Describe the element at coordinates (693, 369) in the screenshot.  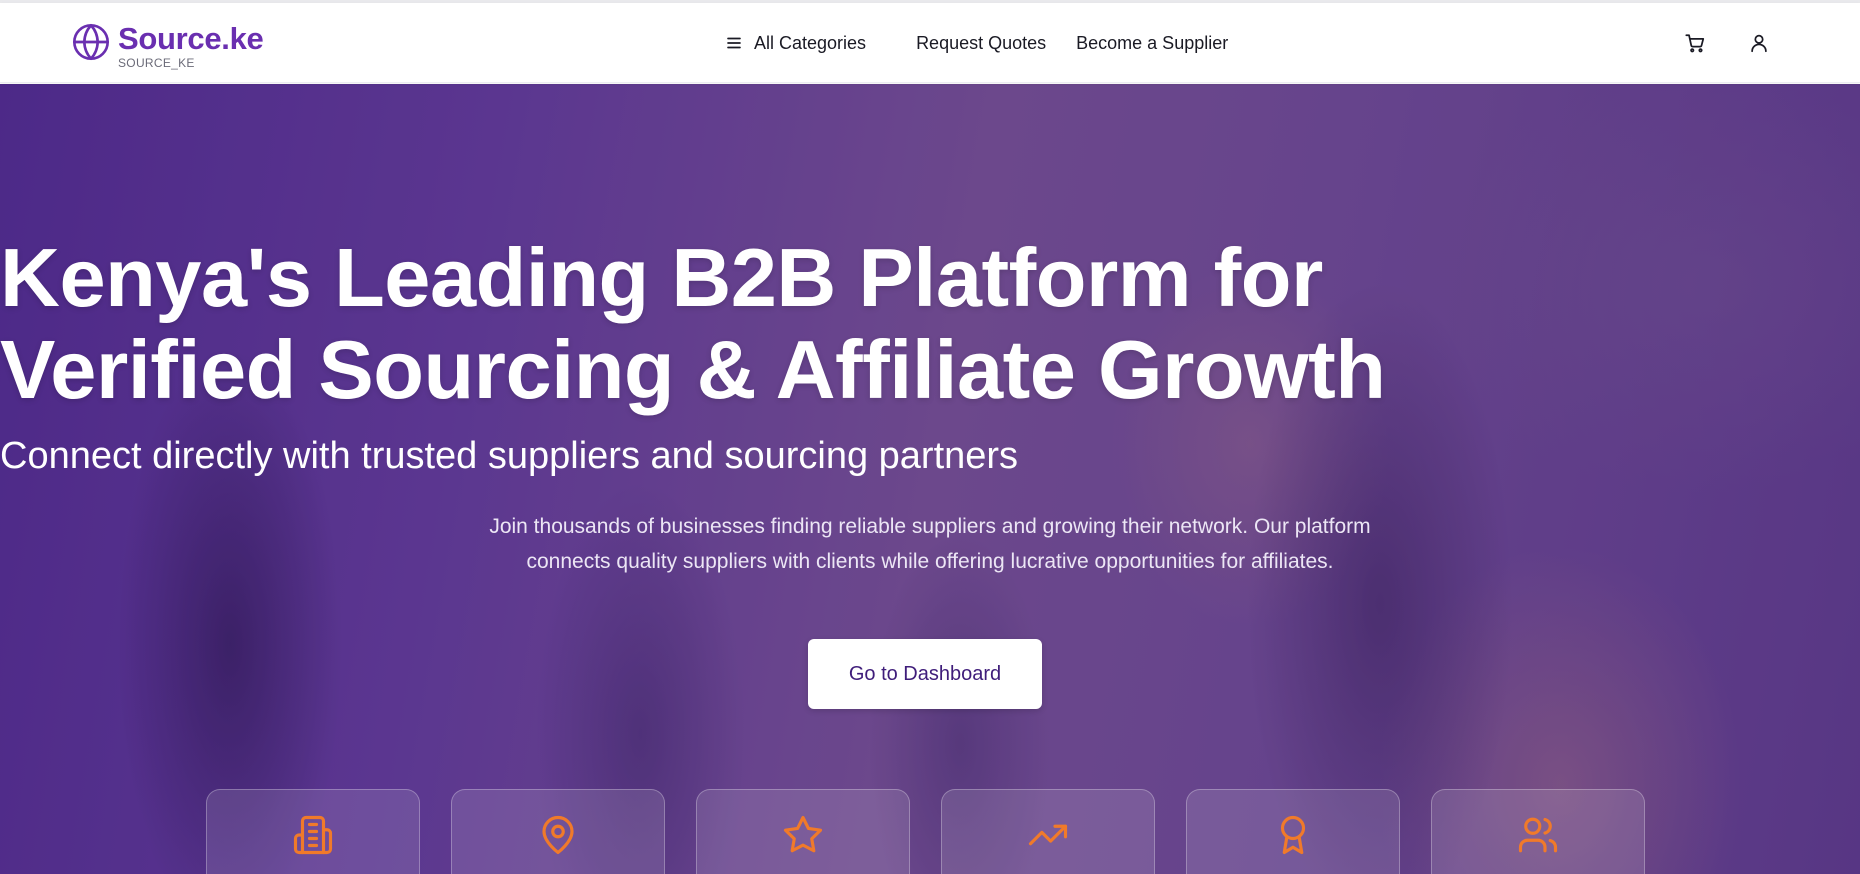
I see `hero-title-line2: Verified Sourcing & Affiliate Growth` at that location.